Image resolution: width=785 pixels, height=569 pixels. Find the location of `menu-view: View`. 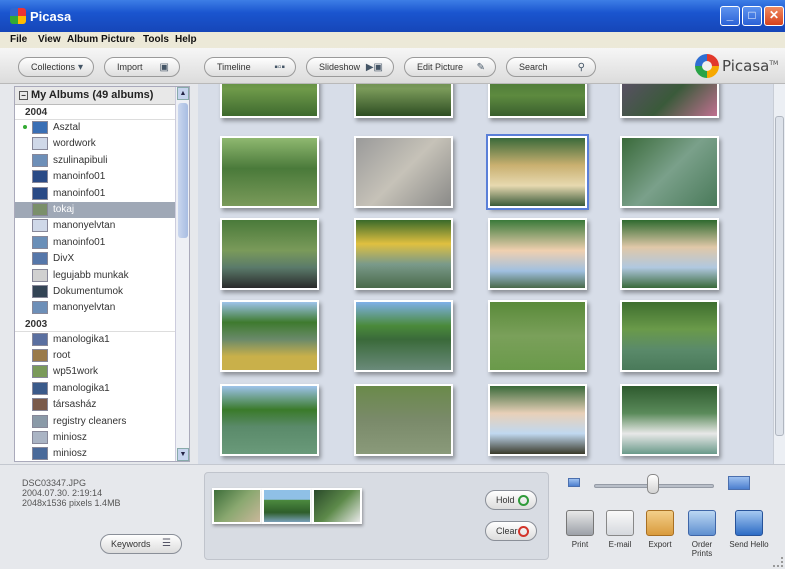

menu-view: View is located at coordinates (49, 39).